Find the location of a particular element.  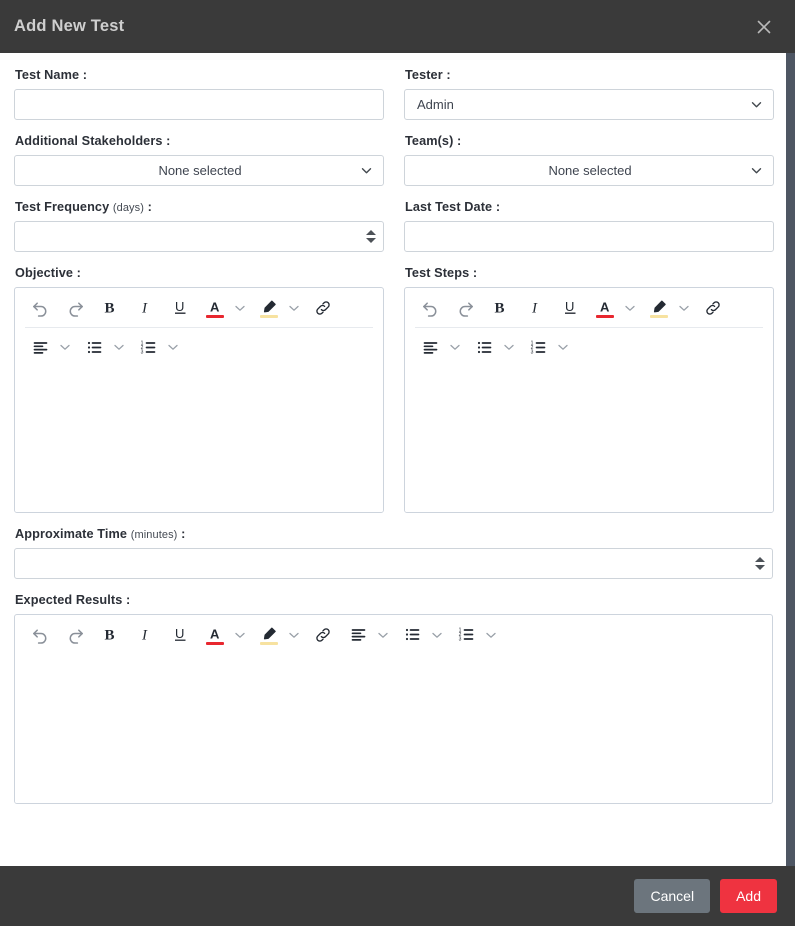

cancel-button: Cancel is located at coordinates (672, 896).